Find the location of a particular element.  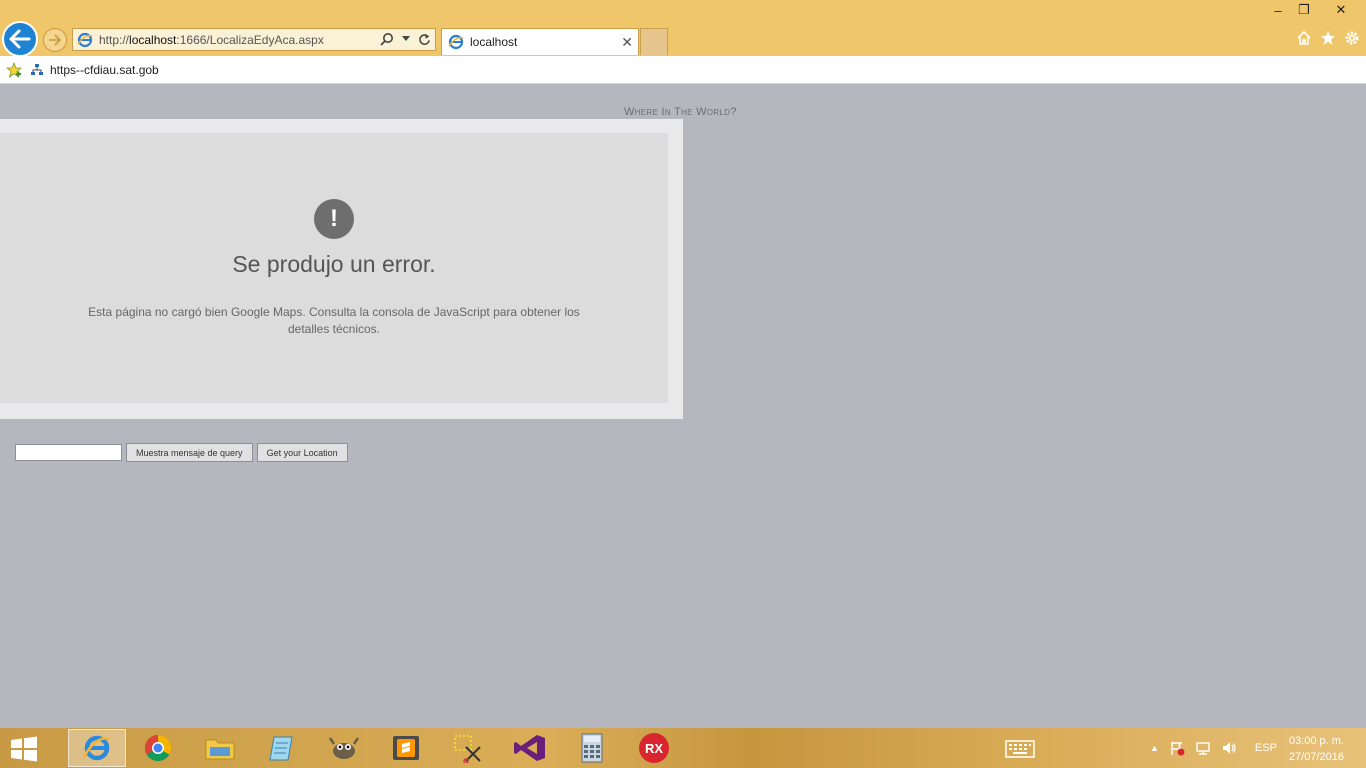

internet-explorer-icon is located at coordinates (96, 748).